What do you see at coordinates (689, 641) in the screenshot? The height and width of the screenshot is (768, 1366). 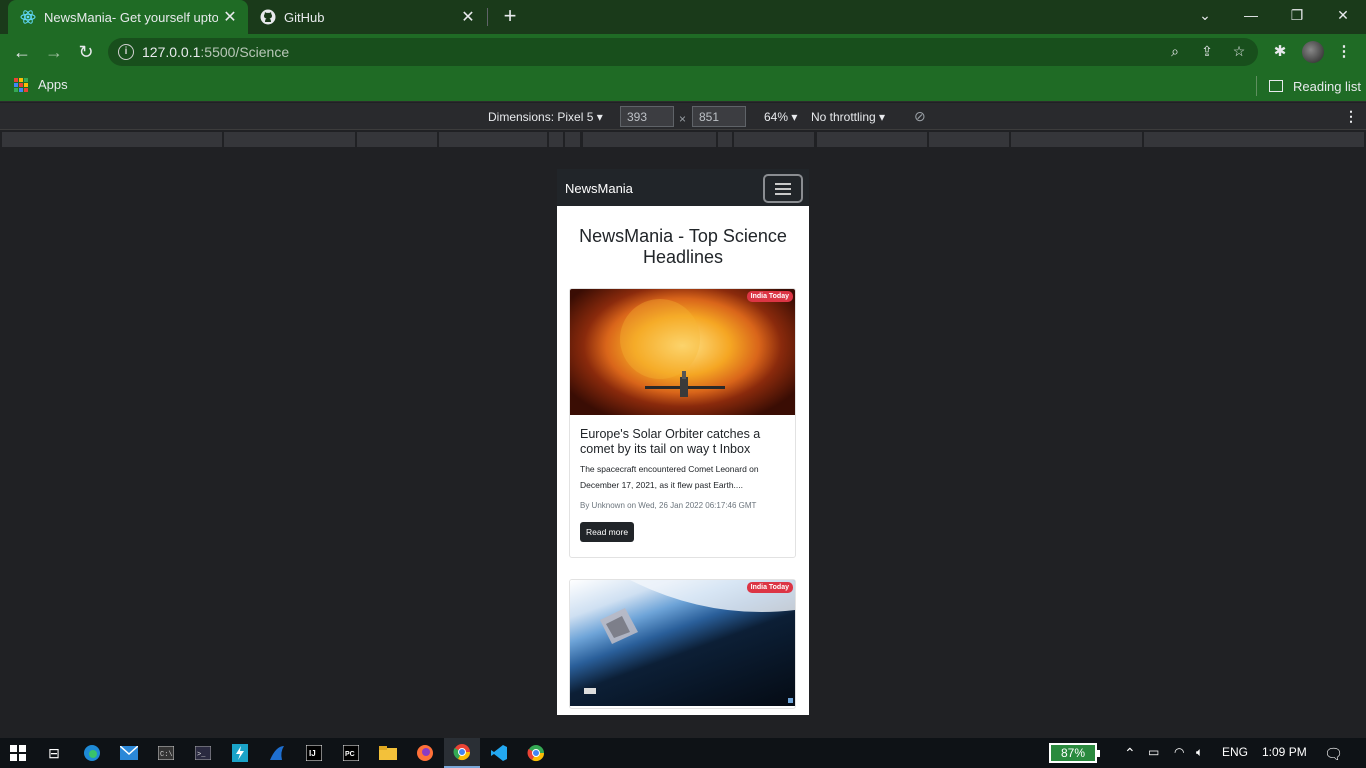 I see `telescope-illustration` at bounding box center [689, 641].